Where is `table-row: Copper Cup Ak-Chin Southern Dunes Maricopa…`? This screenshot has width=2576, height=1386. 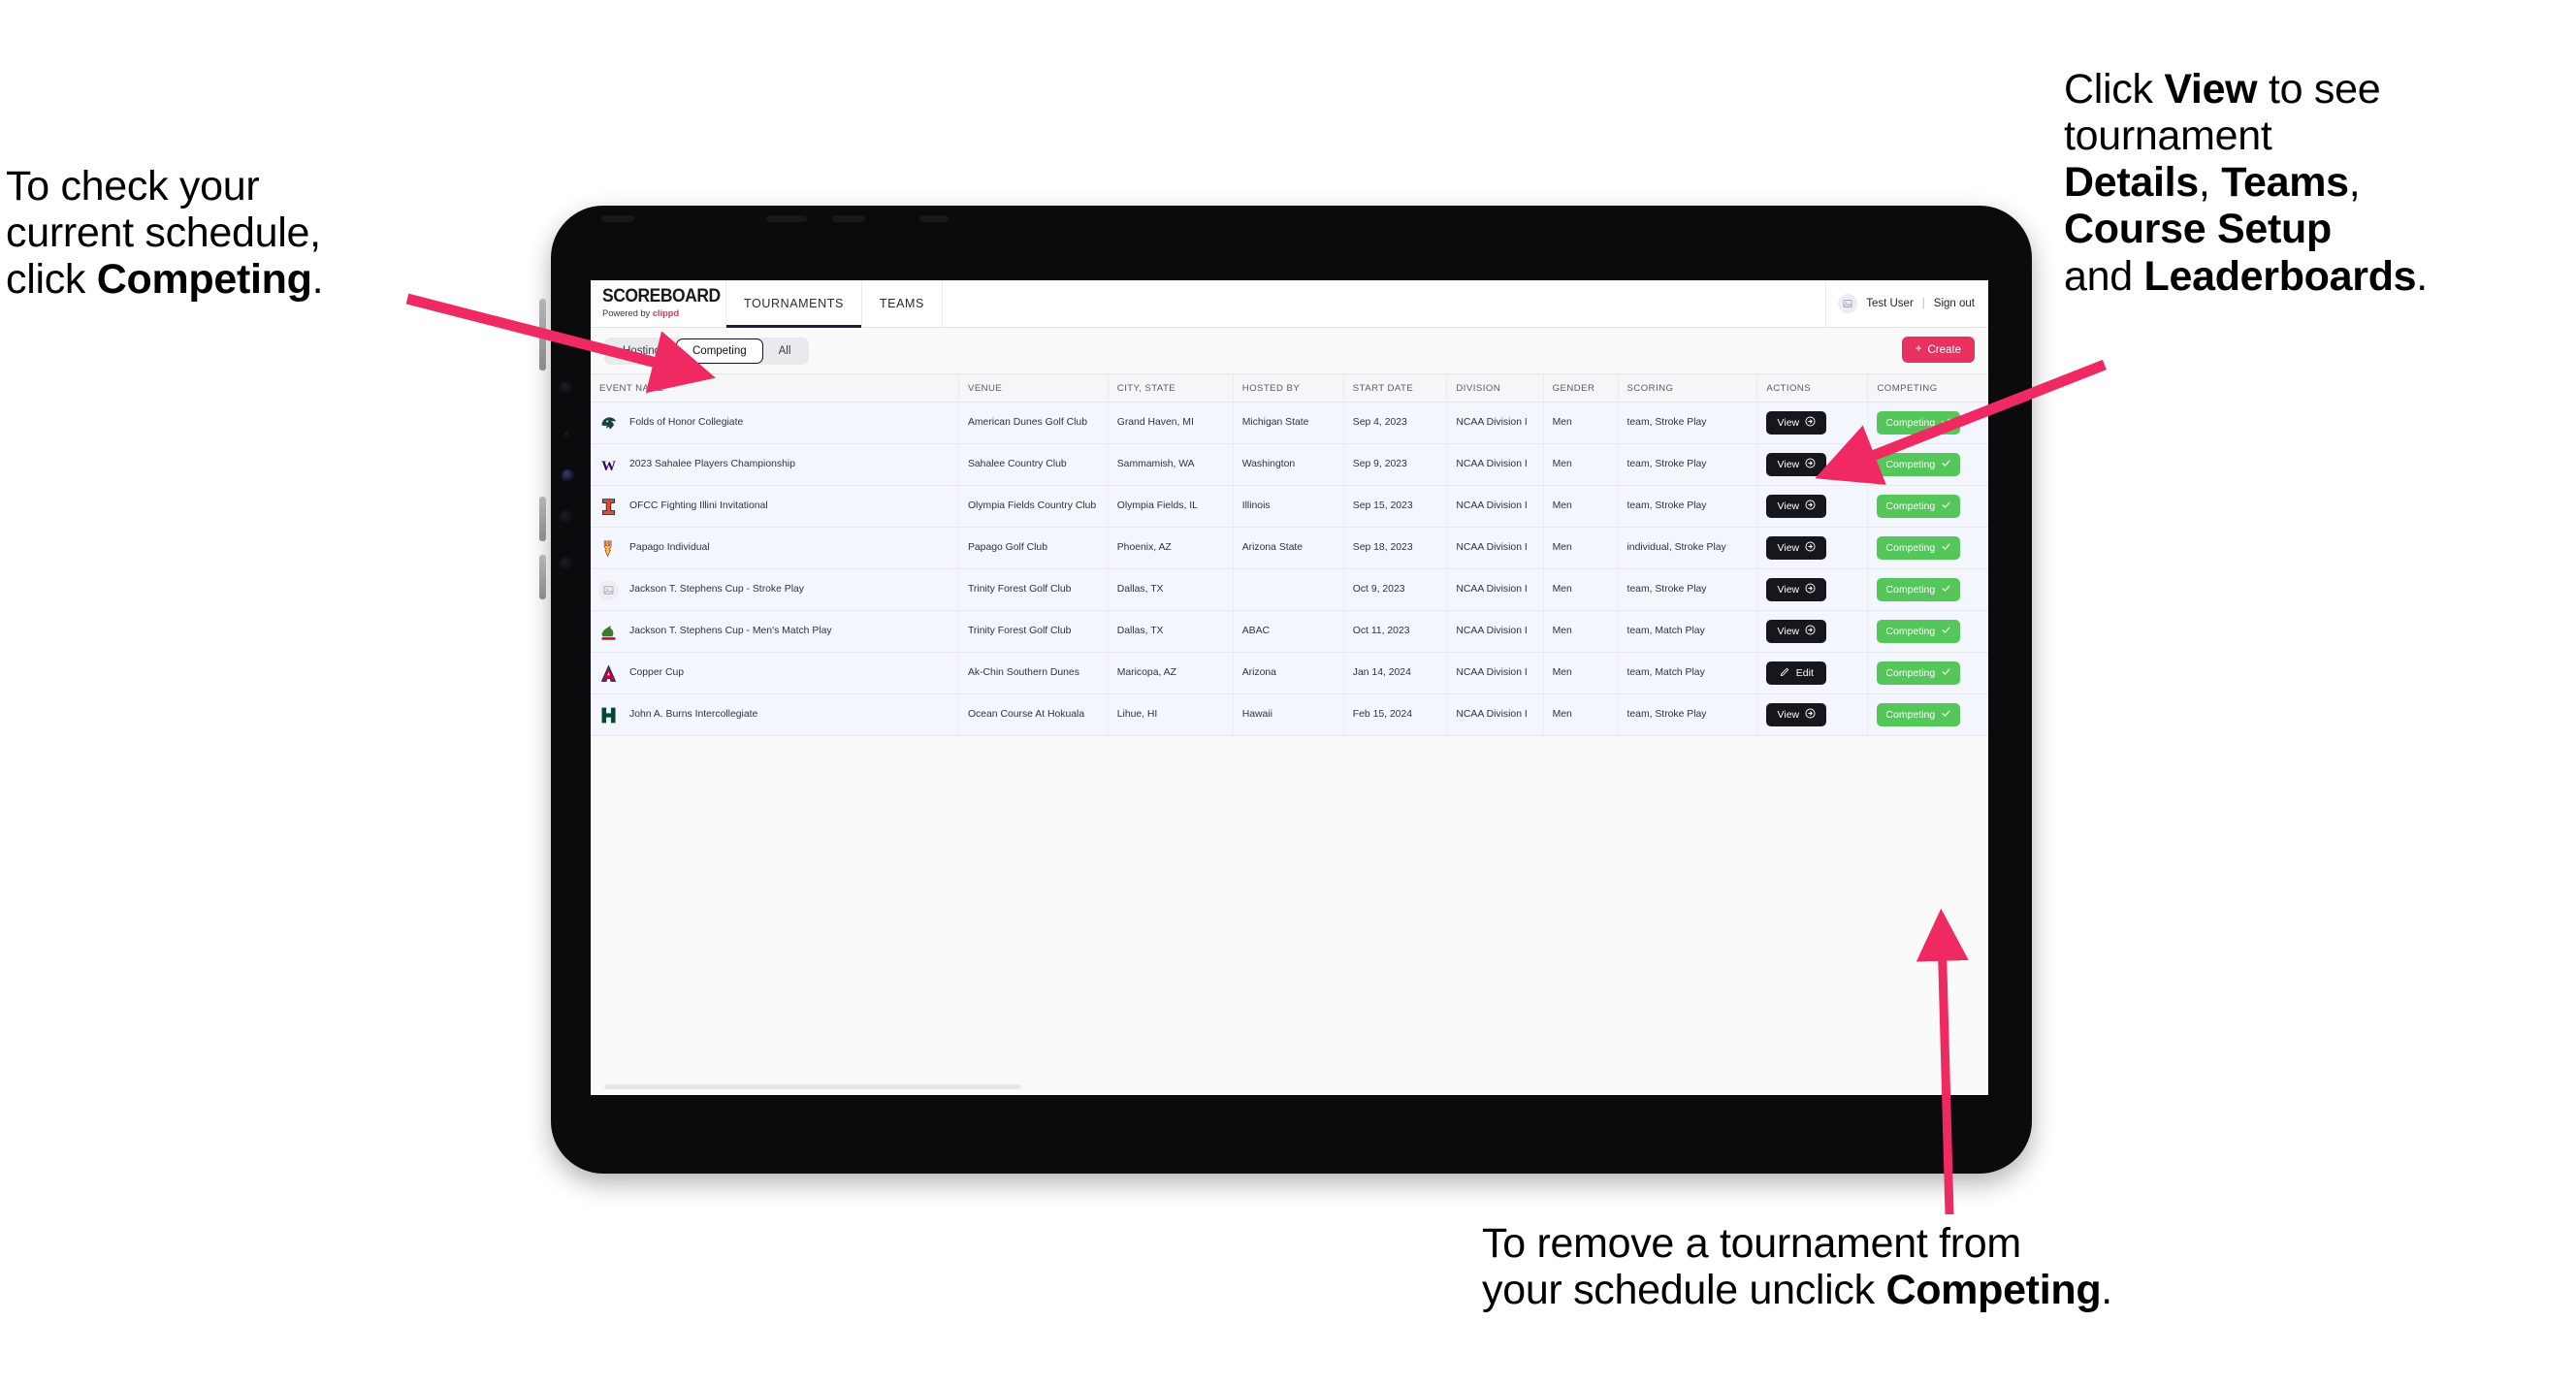
table-row: Copper Cup Ak-Chin Southern Dunes Maricopa… is located at coordinates (1289, 673).